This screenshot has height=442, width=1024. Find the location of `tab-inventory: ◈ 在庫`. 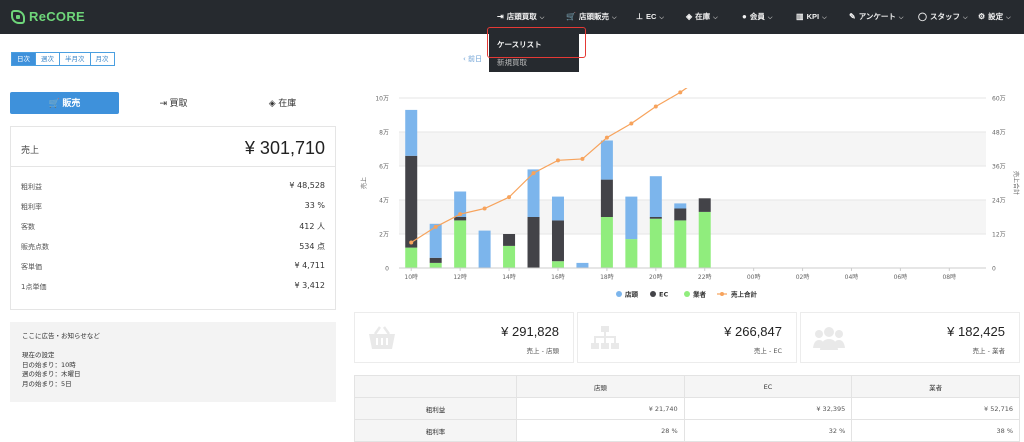

tab-inventory: ◈ 在庫 is located at coordinates (282, 103).